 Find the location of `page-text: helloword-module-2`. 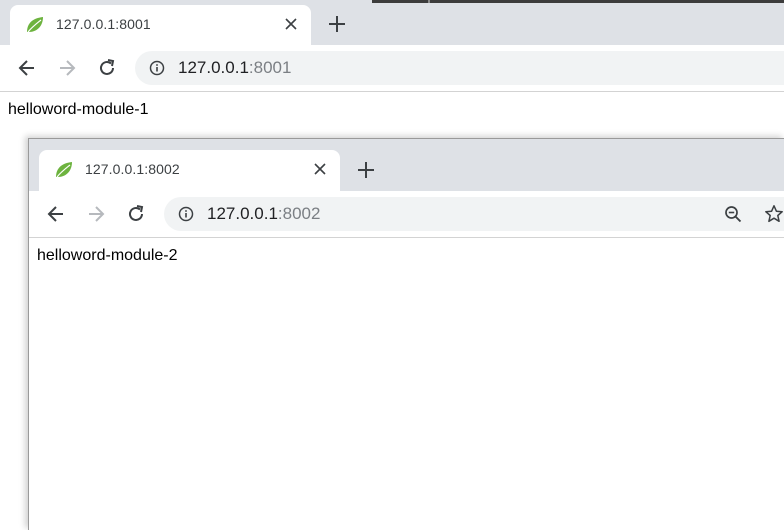

page-text: helloword-module-2 is located at coordinates (107, 255).